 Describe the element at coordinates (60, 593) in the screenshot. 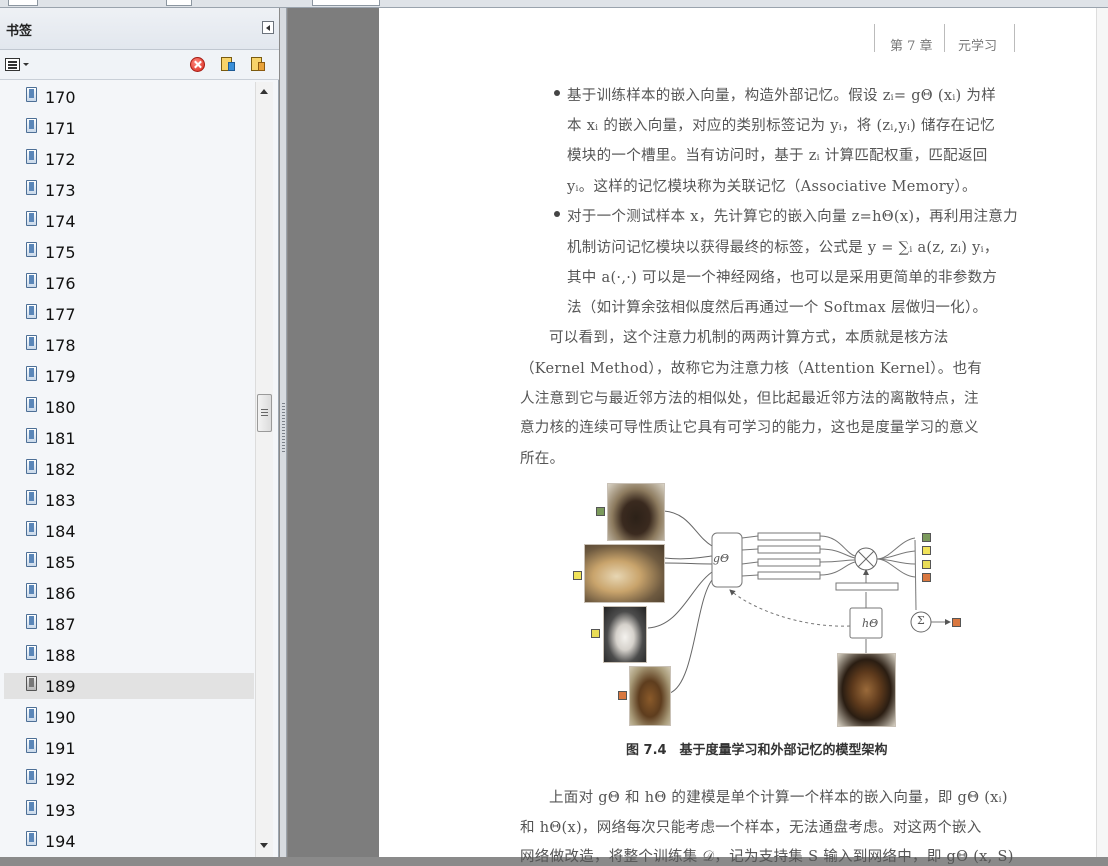

I see `bookmark-label: 186` at that location.